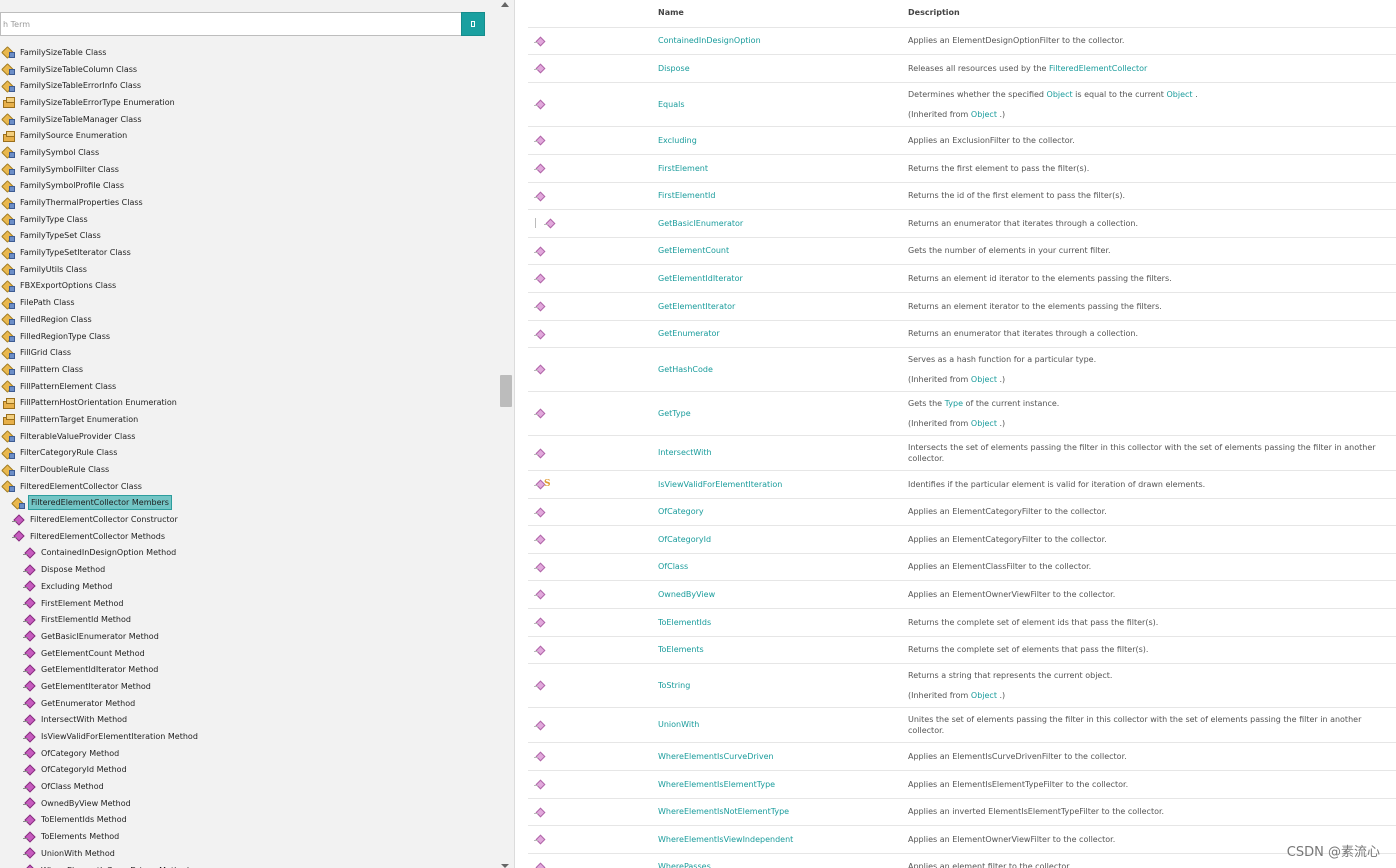  I want to click on member-name-link: GetElementCount, so click(693, 250).